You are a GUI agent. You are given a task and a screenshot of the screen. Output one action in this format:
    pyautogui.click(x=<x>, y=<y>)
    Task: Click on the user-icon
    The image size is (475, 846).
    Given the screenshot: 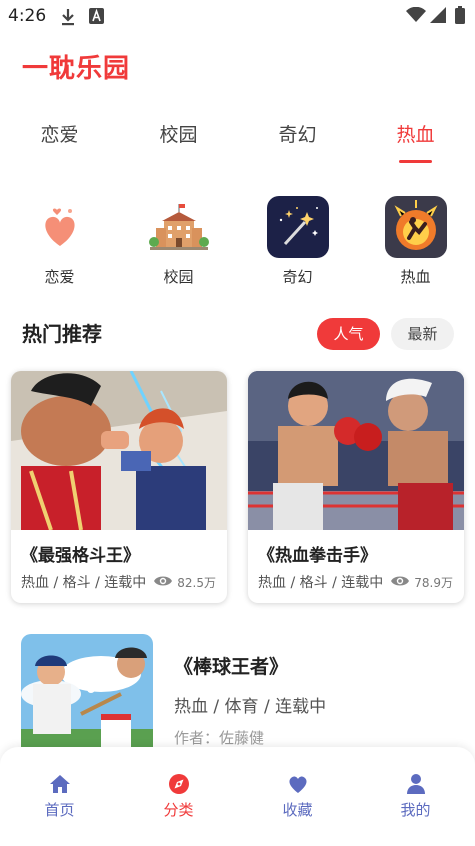 What is the action you would take?
    pyautogui.click(x=416, y=784)
    